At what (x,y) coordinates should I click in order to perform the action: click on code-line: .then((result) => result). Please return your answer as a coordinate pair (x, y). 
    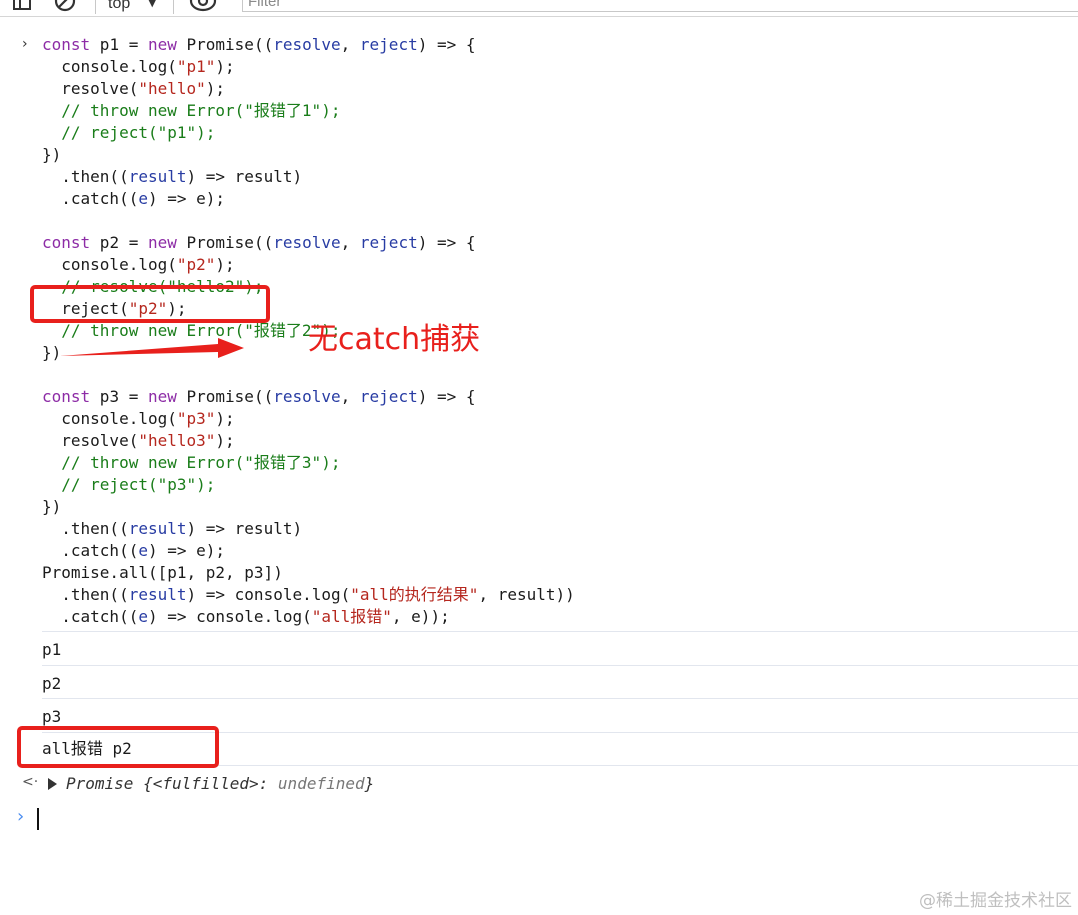
    Looking at the image, I should click on (308, 177).